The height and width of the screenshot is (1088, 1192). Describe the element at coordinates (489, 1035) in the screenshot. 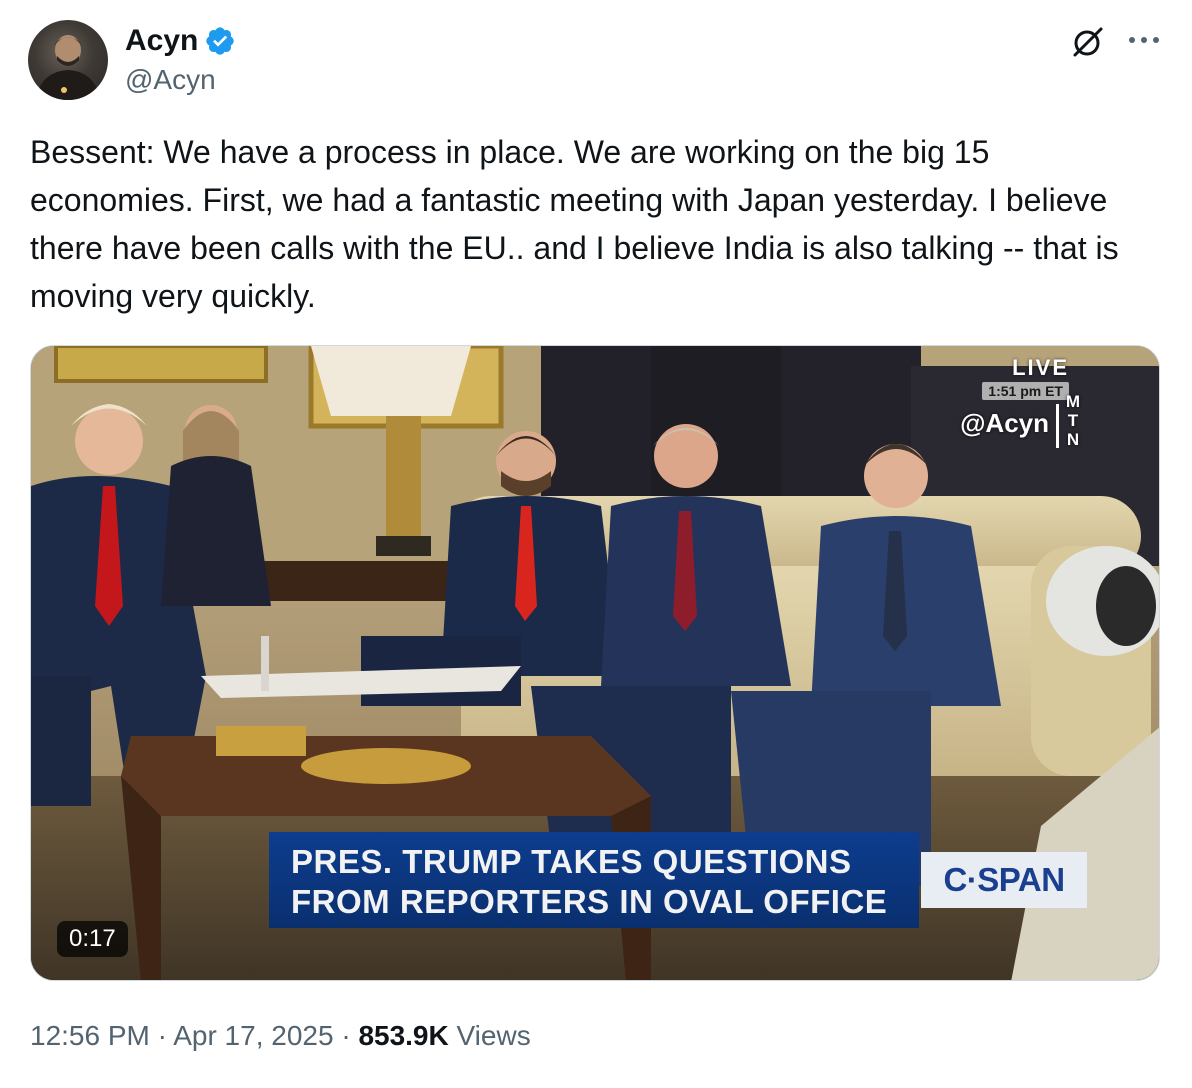

I see `views-label: Views` at that location.